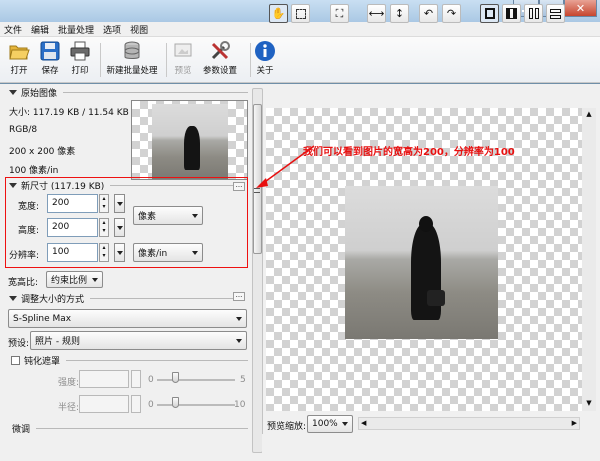 The height and width of the screenshot is (461, 600). I want to click on split-view-icon, so click(511, 13).